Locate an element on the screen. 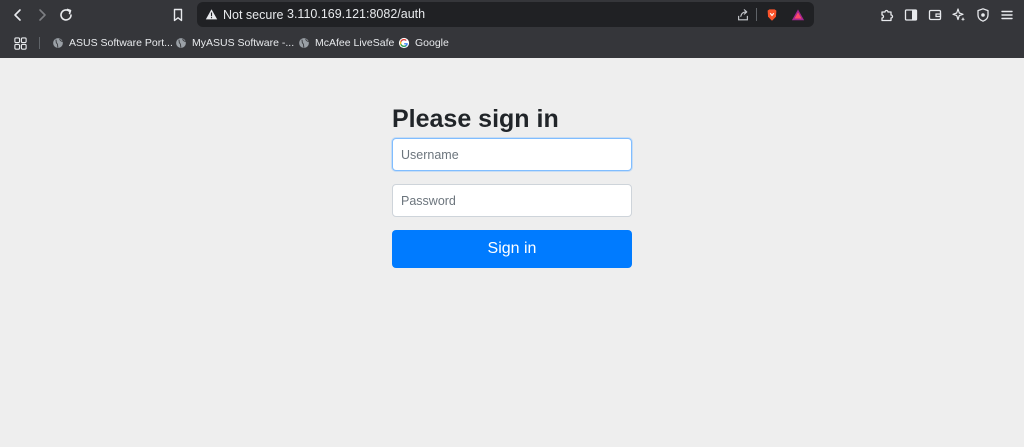  sparkle-icon is located at coordinates (958, 15).